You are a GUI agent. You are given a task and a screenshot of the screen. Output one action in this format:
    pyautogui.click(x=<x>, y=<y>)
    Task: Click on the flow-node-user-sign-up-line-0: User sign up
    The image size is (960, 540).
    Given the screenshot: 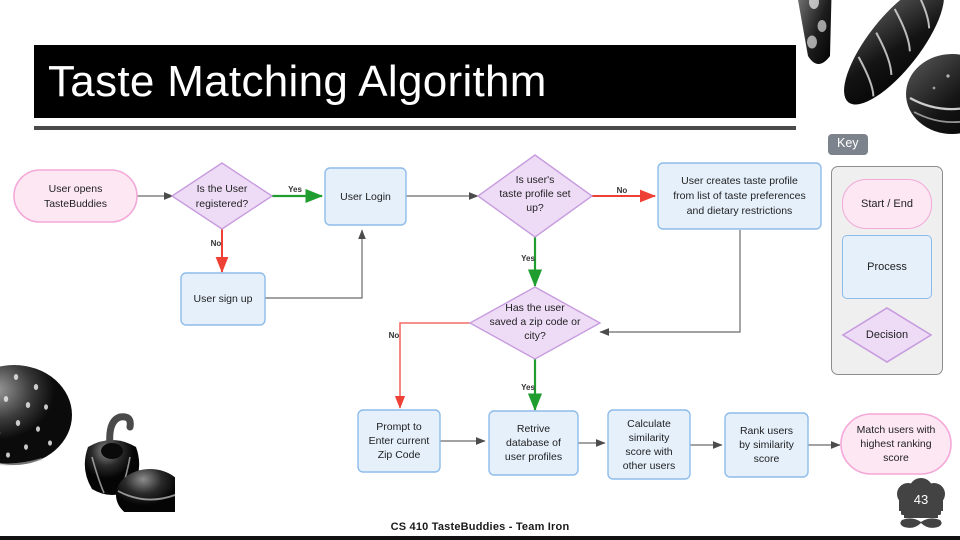 What is the action you would take?
    pyautogui.click(x=223, y=299)
    